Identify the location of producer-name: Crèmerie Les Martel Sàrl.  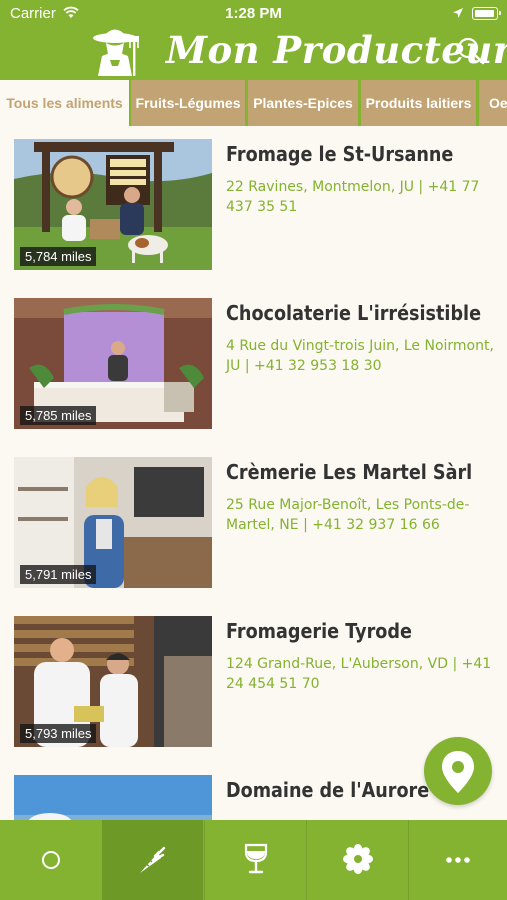
(349, 472).